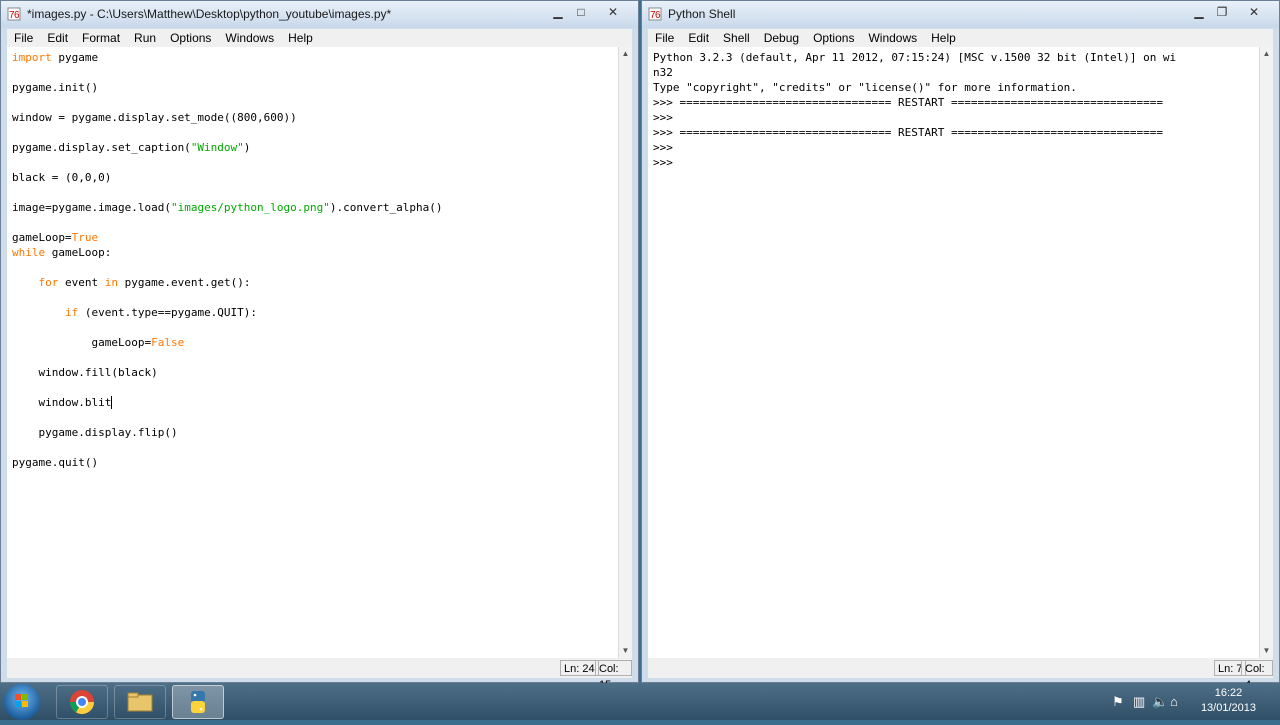  Describe the element at coordinates (581, 12) in the screenshot. I see `maximize-button: □` at that location.